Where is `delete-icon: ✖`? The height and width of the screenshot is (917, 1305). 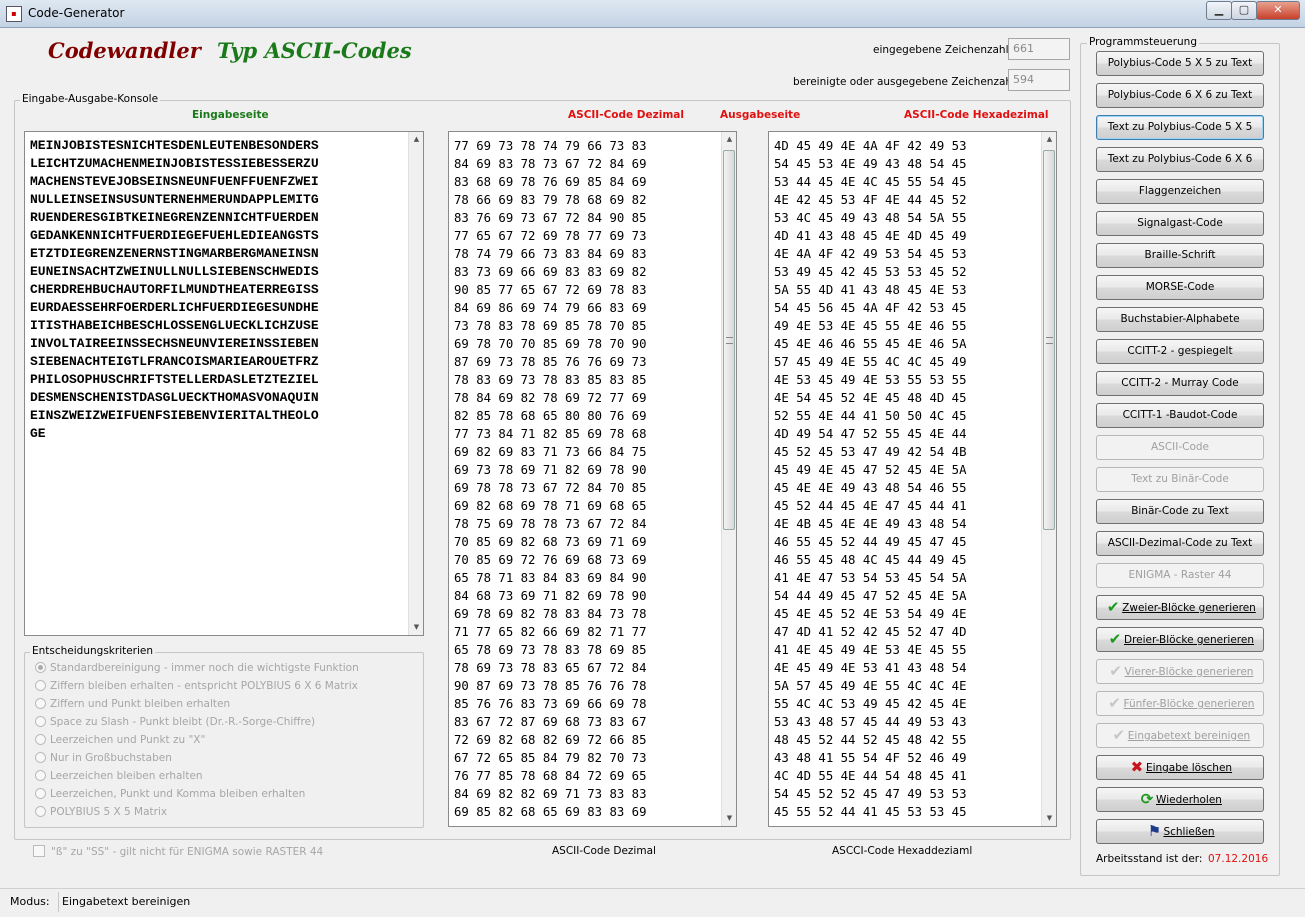 delete-icon: ✖ is located at coordinates (1137, 767).